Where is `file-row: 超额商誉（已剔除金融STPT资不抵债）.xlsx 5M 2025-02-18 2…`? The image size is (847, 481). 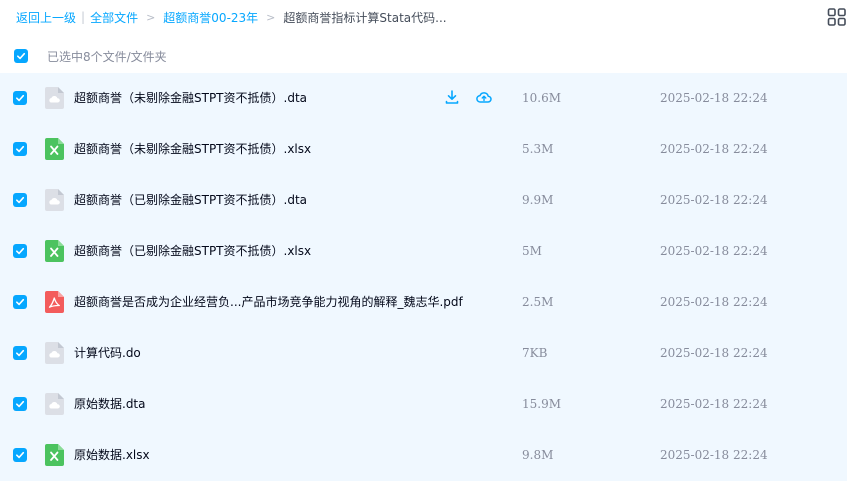
file-row: 超额商誉（已剔除金融STPT资不抵债）.xlsx 5M 2025-02-18 2… is located at coordinates (423, 251).